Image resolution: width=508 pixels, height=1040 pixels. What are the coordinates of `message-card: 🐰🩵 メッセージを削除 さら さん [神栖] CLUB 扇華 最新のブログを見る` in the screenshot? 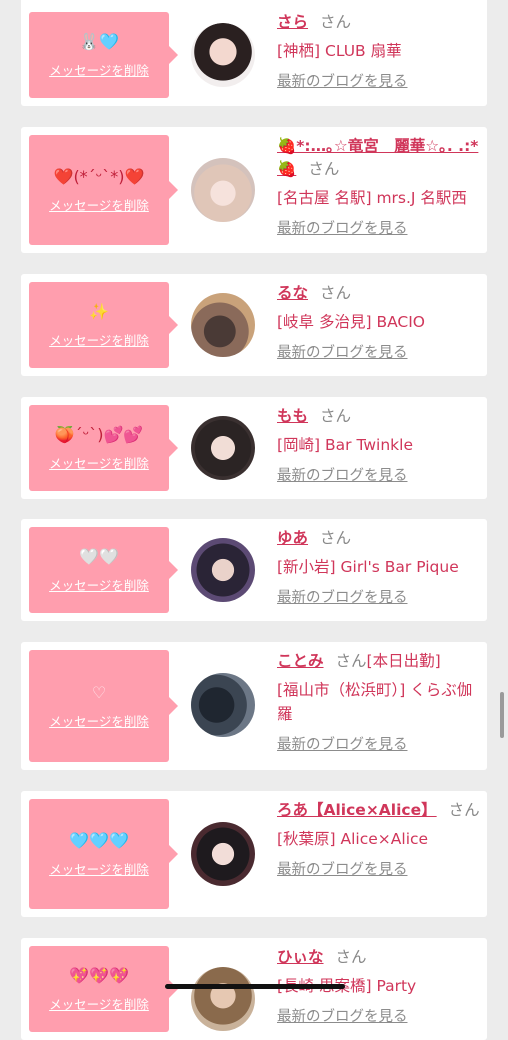 It's located at (254, 53).